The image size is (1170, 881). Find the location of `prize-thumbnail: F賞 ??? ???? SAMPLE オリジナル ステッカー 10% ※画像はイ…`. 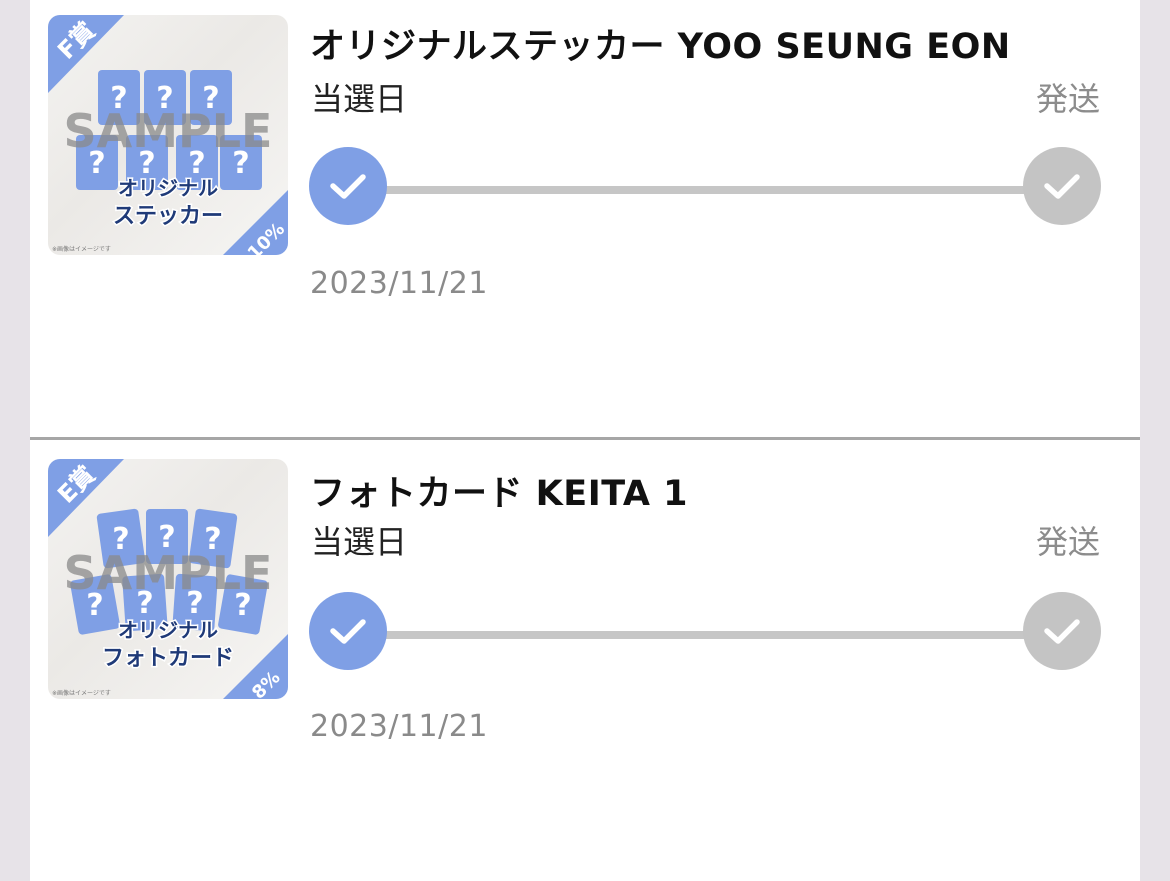

prize-thumbnail: F賞 ??? ???? SAMPLE オリジナル ステッカー 10% ※画像はイ… is located at coordinates (168, 135).